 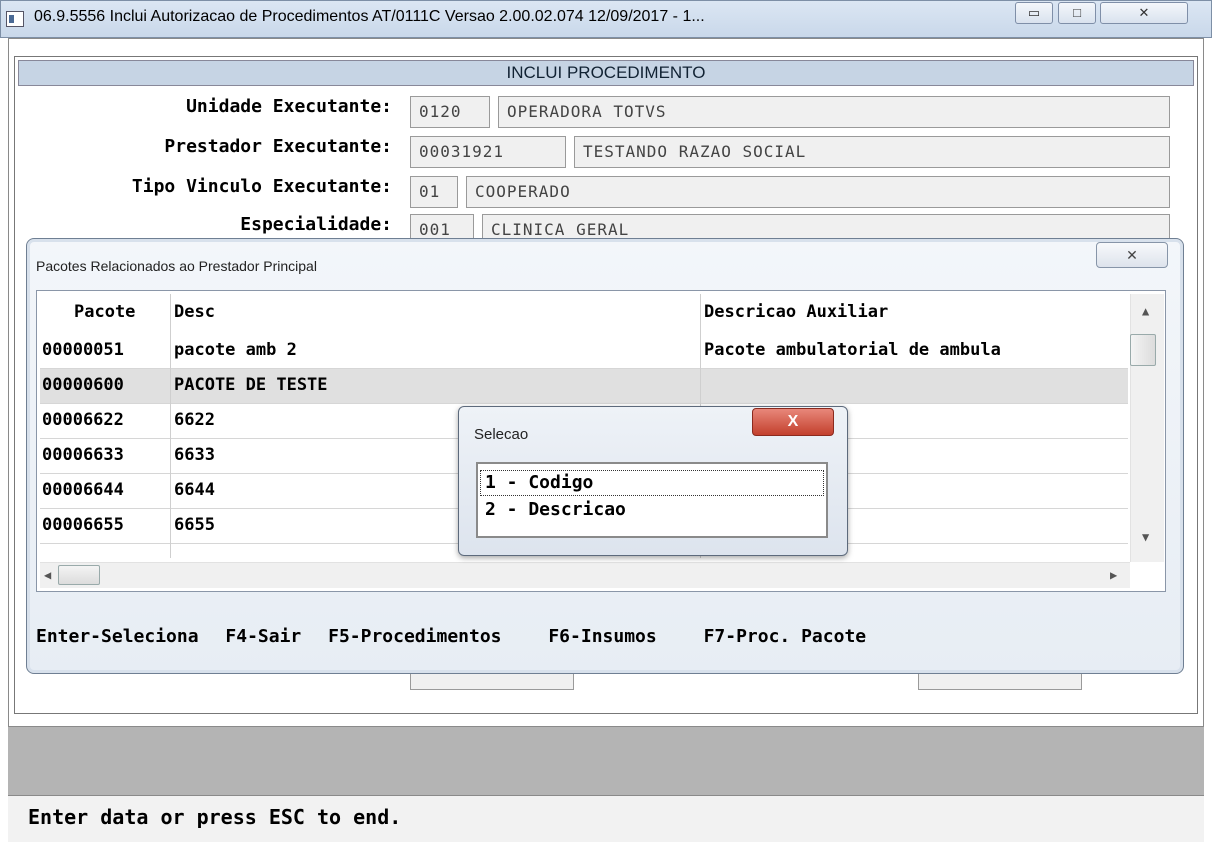 I want to click on hint-f4-sair: F4-Sair, so click(x=263, y=636).